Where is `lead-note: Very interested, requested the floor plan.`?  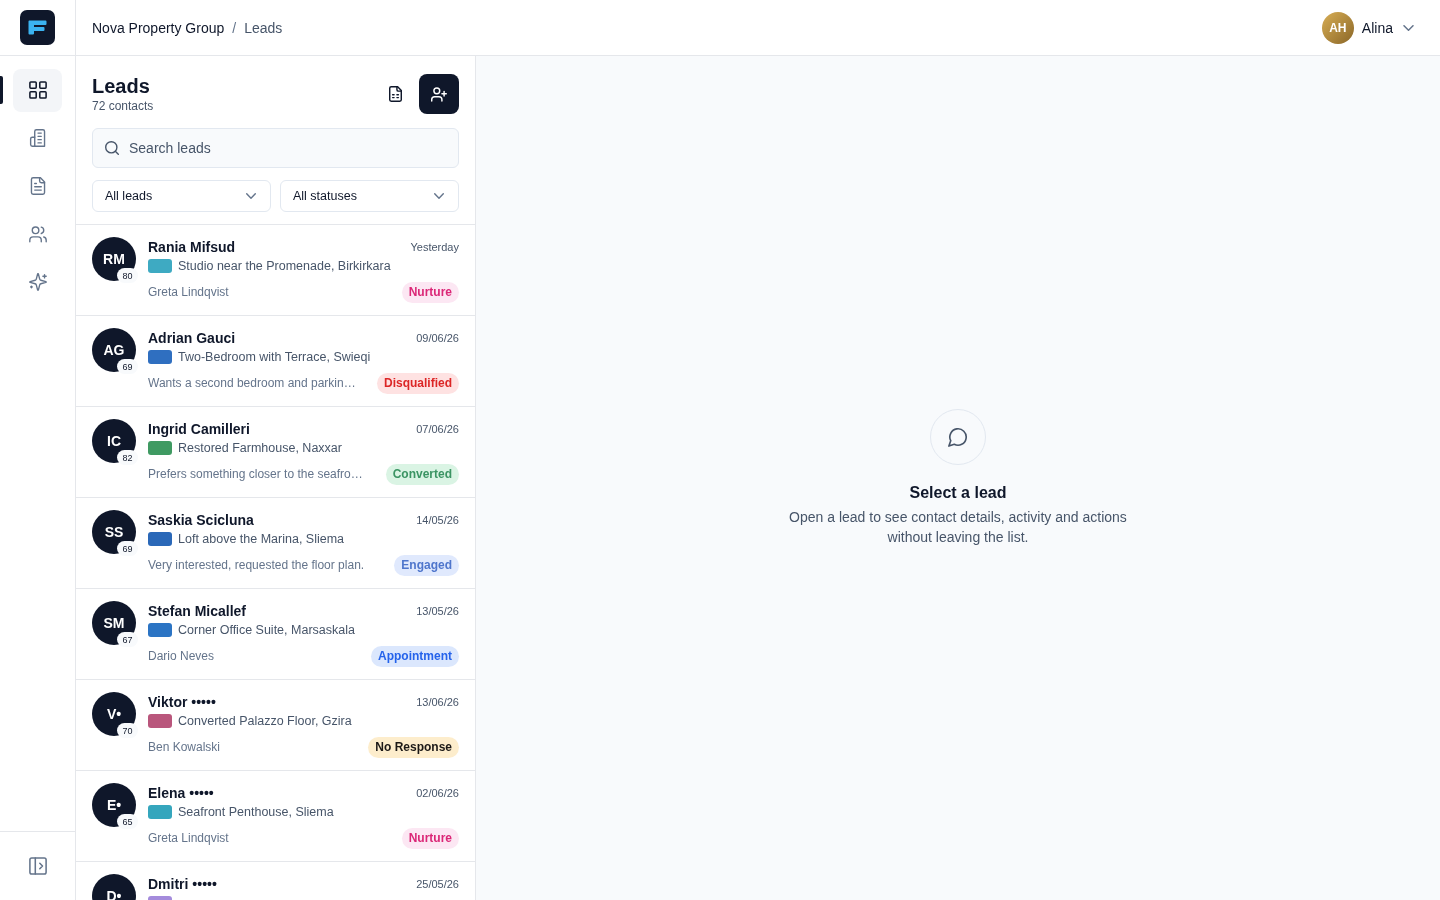
lead-note: Very interested, requested the floor plan. is located at coordinates (256, 565).